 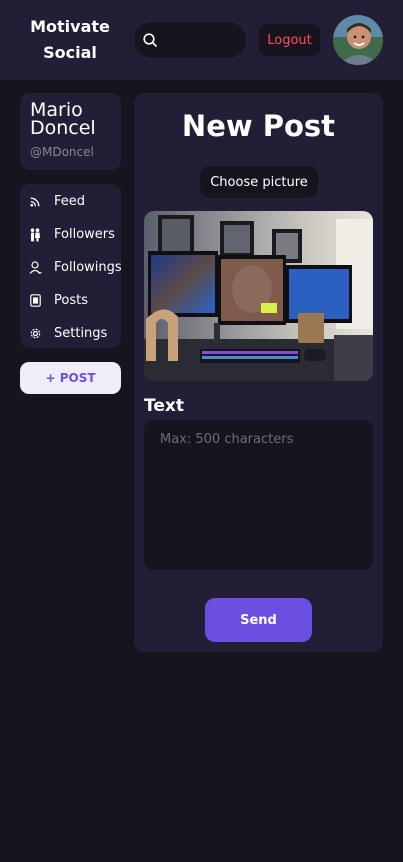 I want to click on post-text-input, so click(x=258, y=495).